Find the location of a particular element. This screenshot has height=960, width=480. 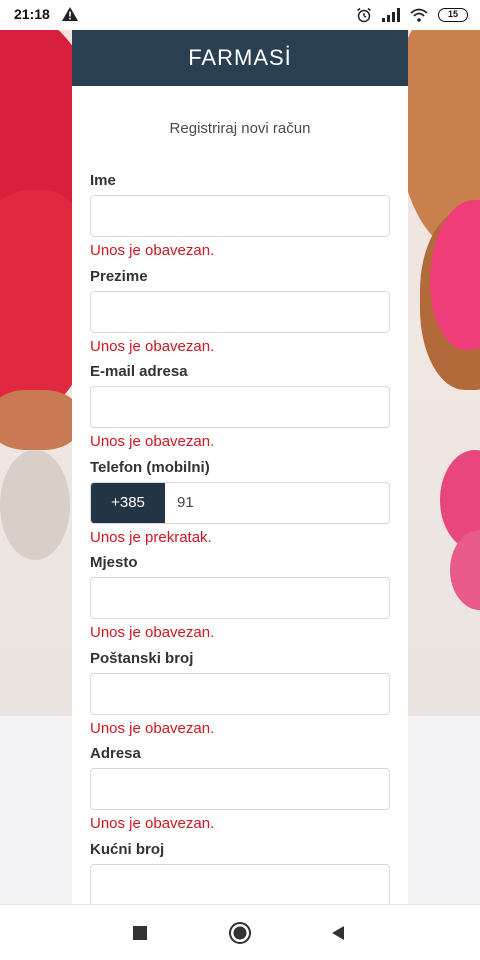

recent-apps-button is located at coordinates (140, 933).